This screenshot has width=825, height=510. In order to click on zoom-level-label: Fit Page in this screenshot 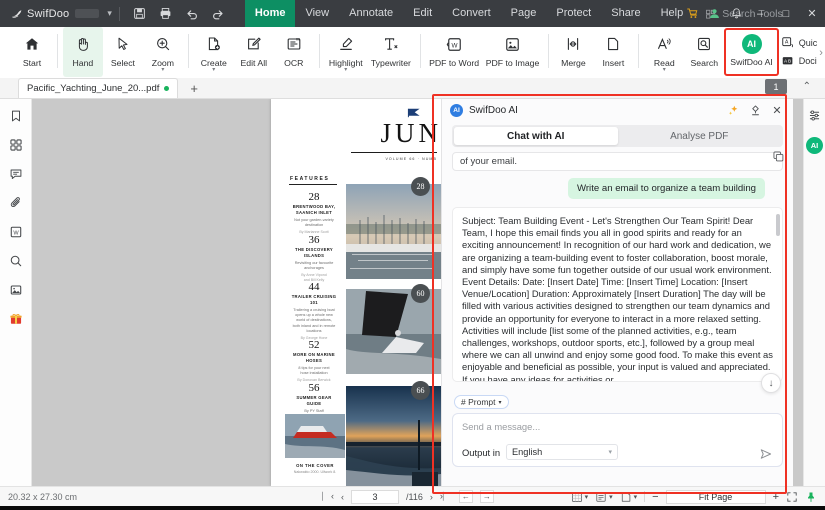, I will do `click(715, 496)`.